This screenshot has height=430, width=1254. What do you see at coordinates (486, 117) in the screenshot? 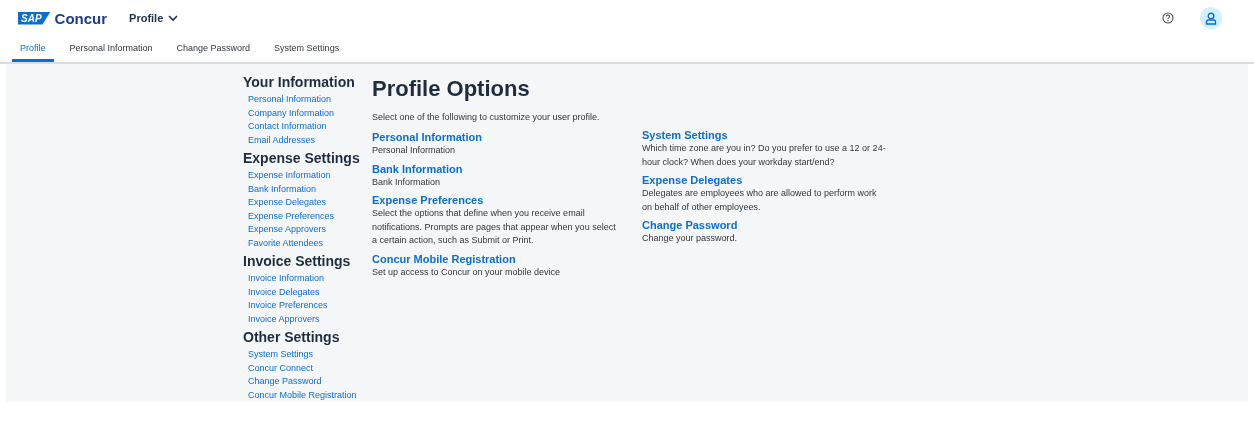
I see `intro-text: Select one of the following to customize your user profile.` at bounding box center [486, 117].